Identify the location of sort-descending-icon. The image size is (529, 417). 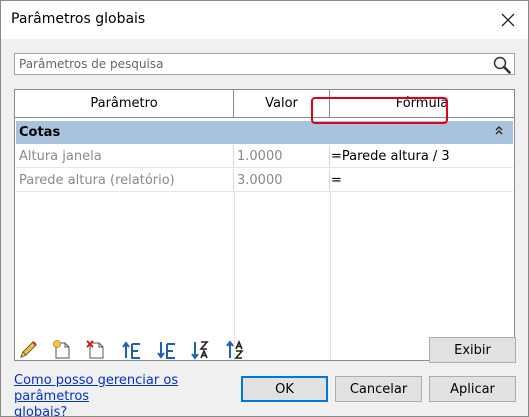
(235, 349).